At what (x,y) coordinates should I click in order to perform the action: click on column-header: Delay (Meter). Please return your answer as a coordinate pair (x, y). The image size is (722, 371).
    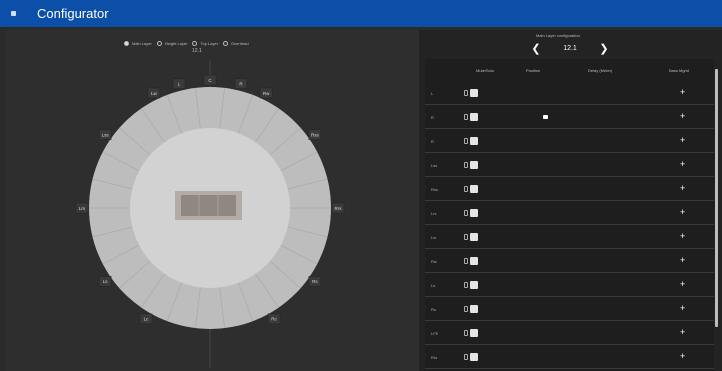
    Looking at the image, I should click on (600, 70).